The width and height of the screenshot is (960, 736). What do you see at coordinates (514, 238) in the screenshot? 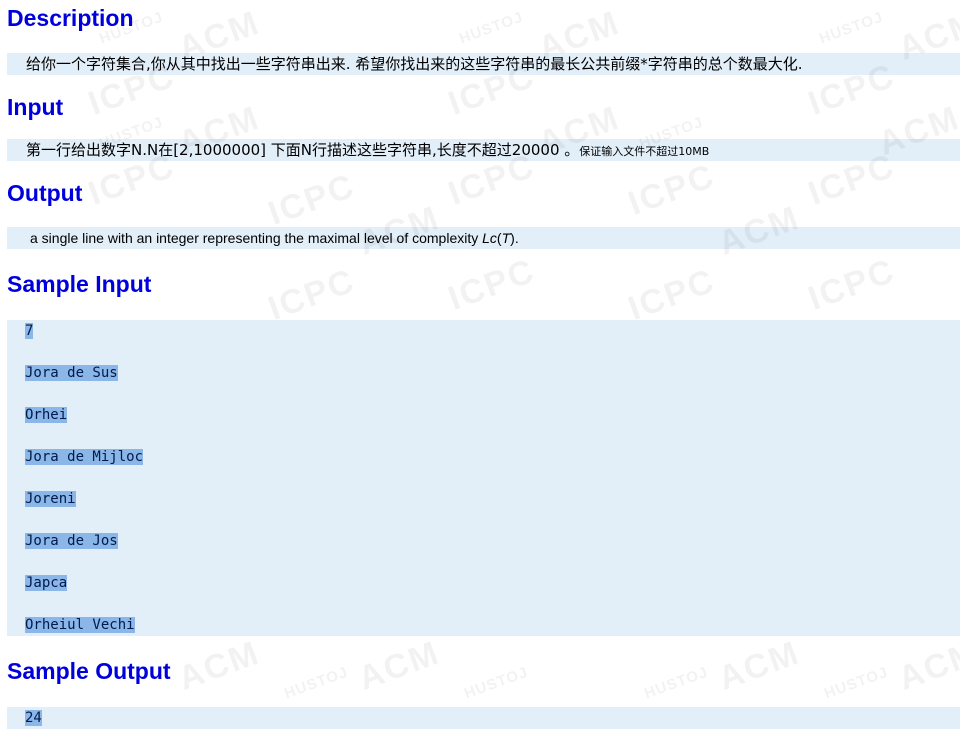
I see `output-text-end: ).` at bounding box center [514, 238].